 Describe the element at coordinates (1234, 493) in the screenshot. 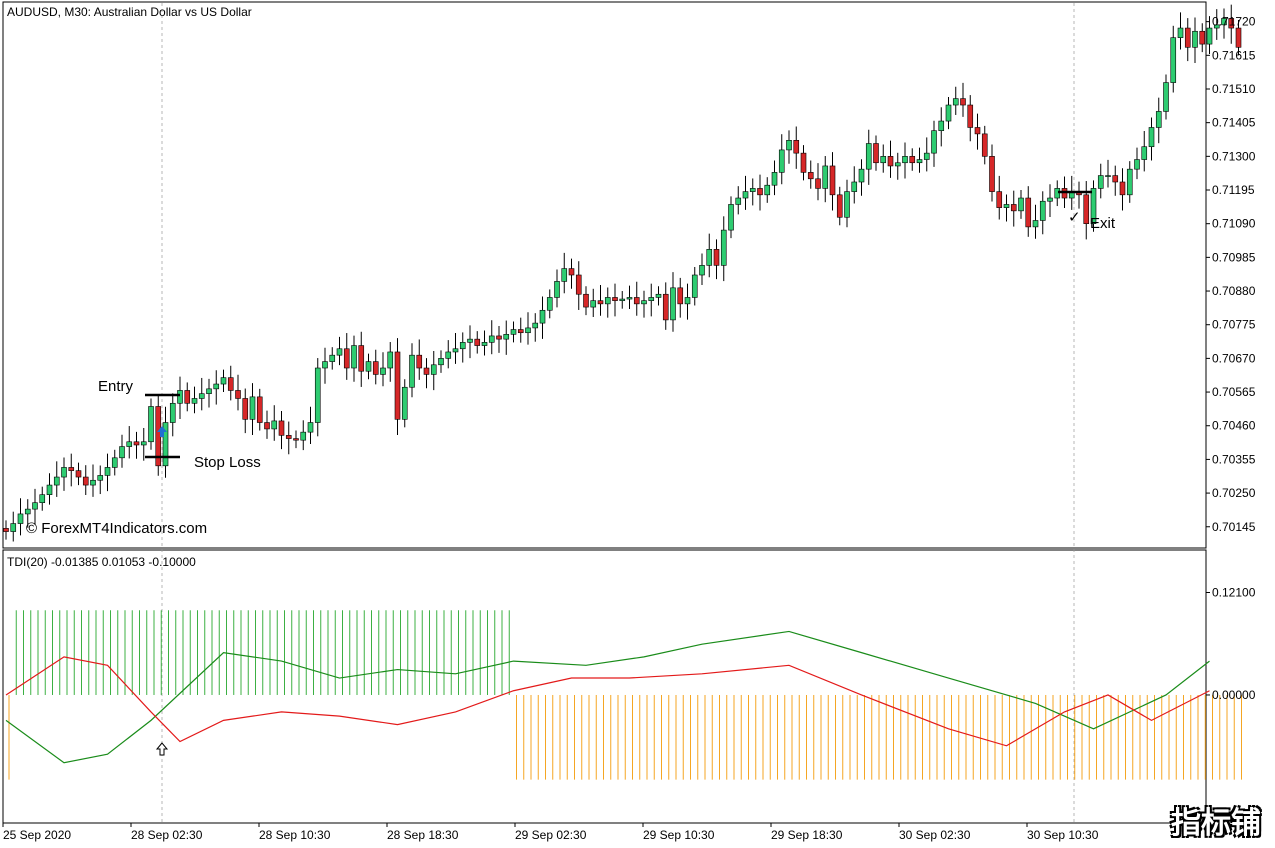

I see `y-tick-label: 0.70250` at that location.